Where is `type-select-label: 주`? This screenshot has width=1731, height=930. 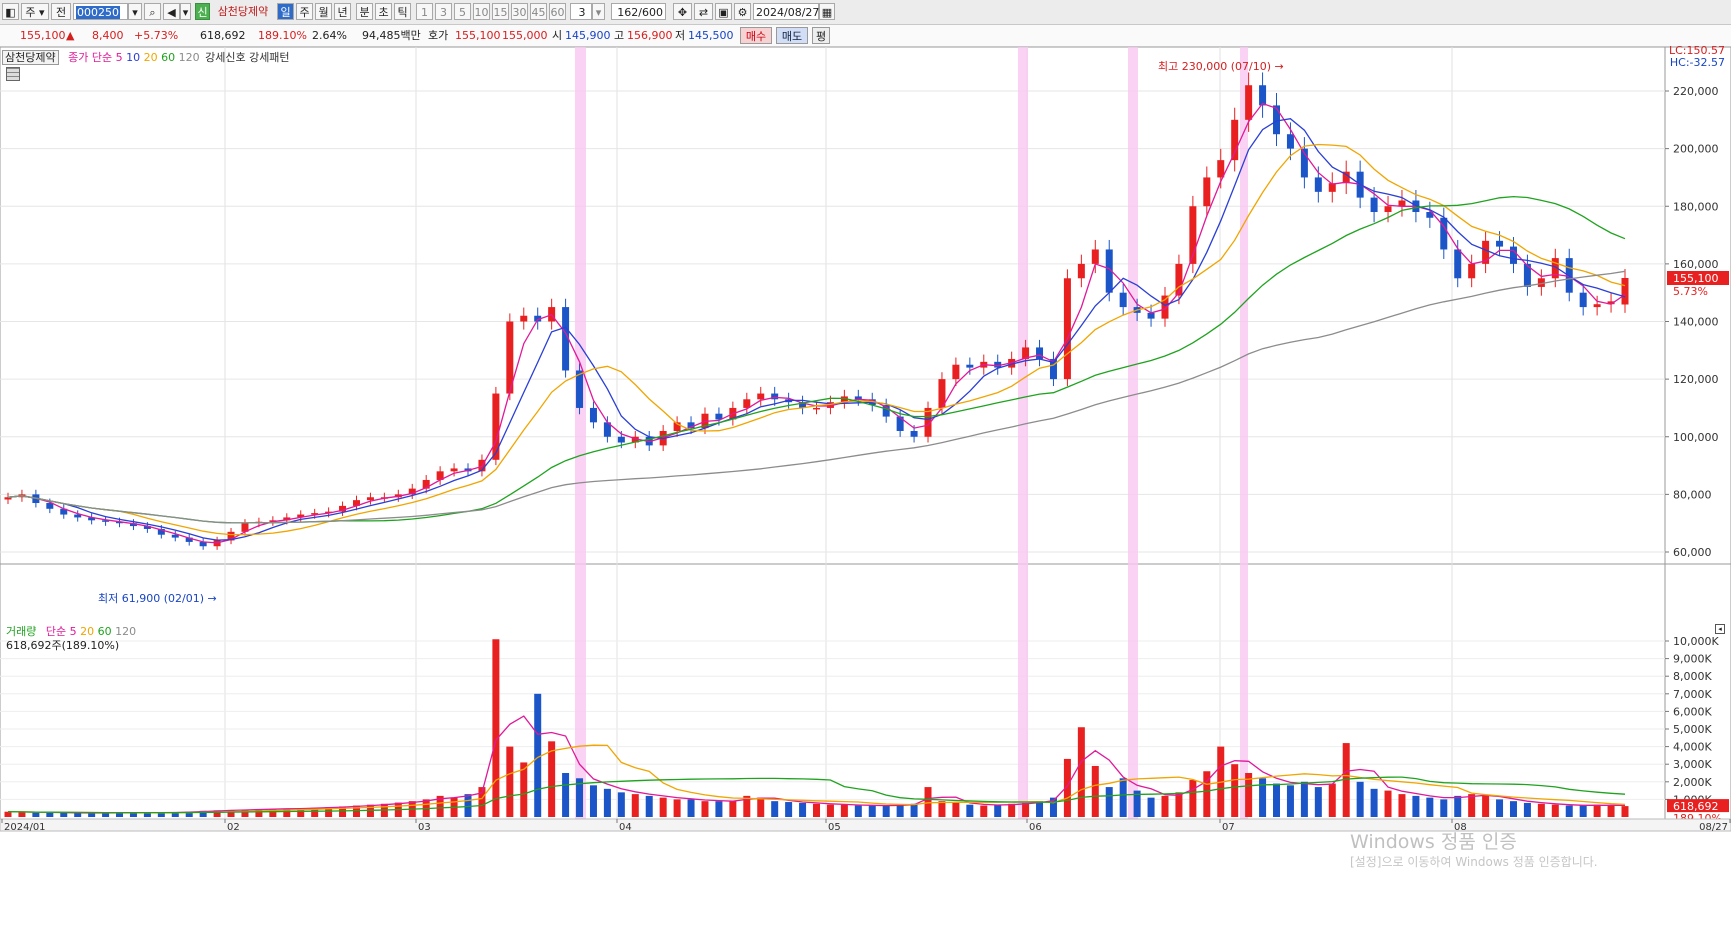 type-select-label: 주 is located at coordinates (30, 12).